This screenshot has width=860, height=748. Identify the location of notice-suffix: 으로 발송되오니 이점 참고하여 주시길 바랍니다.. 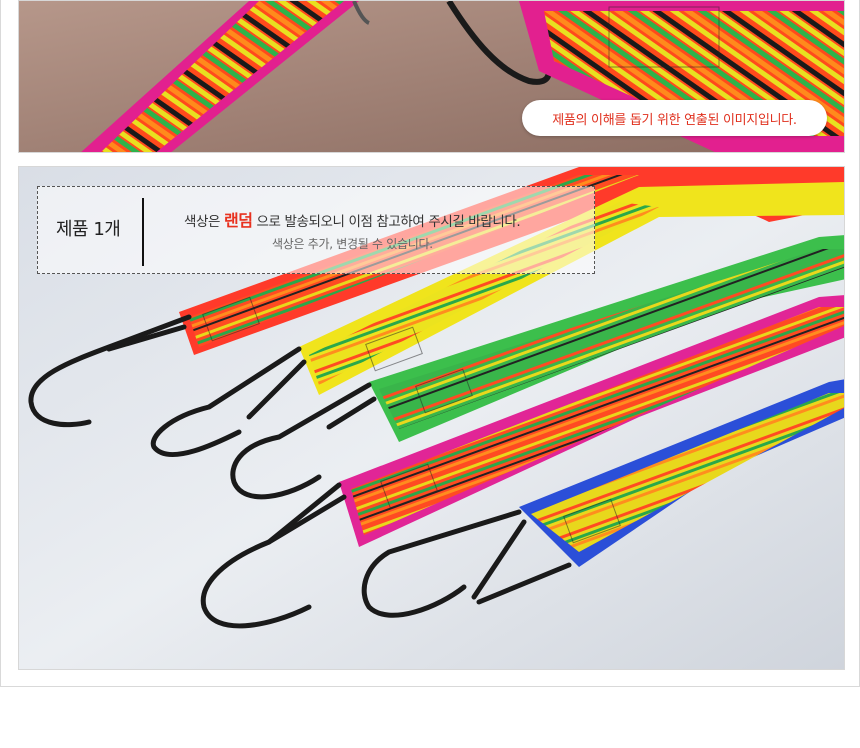
(388, 222).